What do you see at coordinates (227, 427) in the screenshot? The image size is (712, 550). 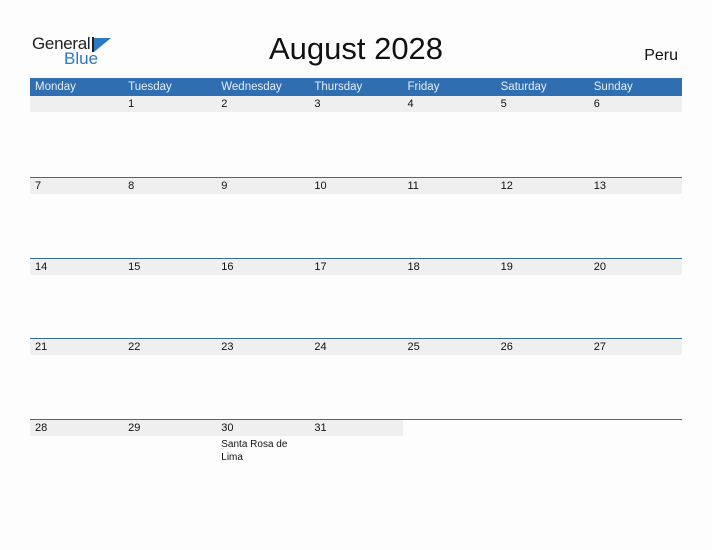 I see `day-cell: 30` at bounding box center [227, 427].